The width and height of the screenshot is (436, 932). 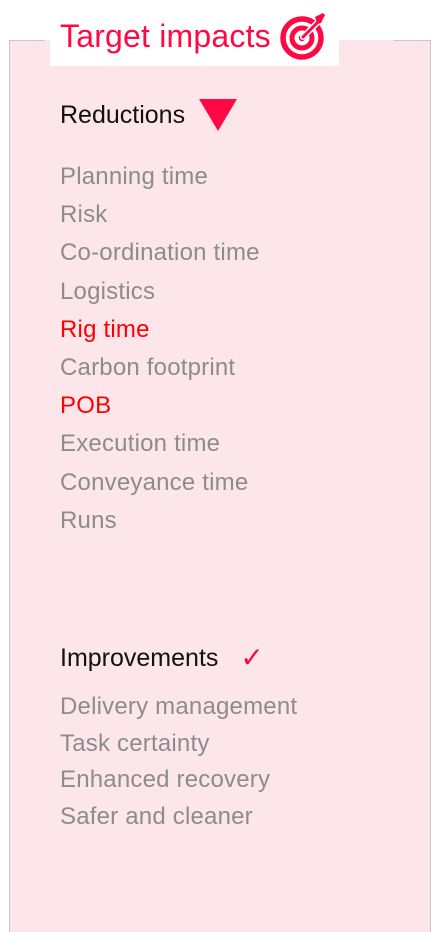 I want to click on list-item: Carbon footprint, so click(x=148, y=367).